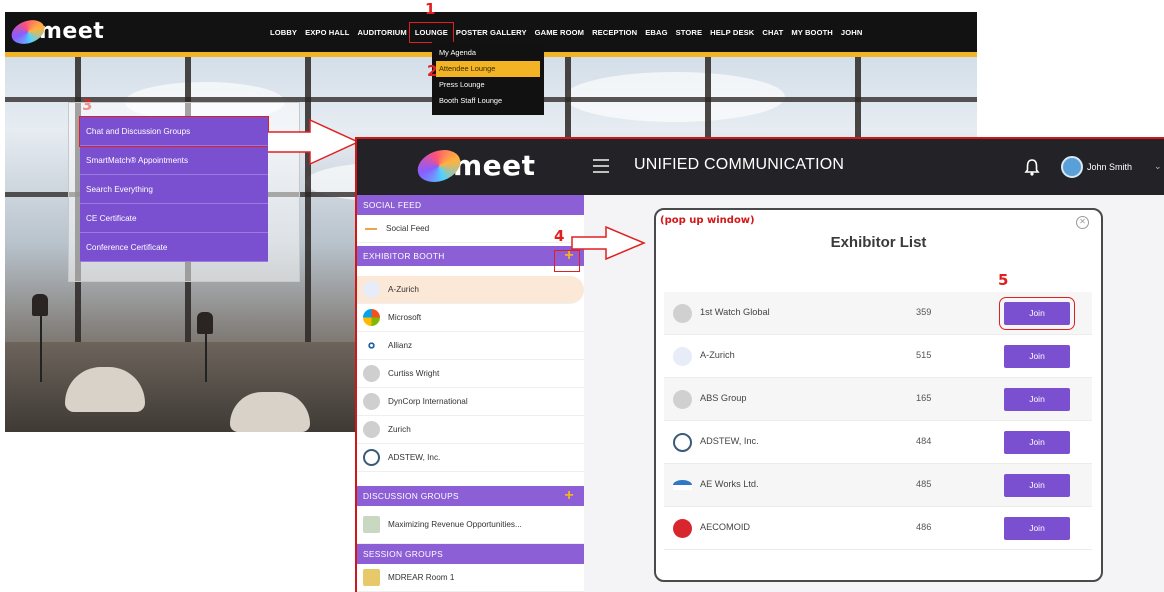 This screenshot has width=1164, height=592. What do you see at coordinates (430, 9) in the screenshot?
I see `step-marker-1: 1` at bounding box center [430, 9].